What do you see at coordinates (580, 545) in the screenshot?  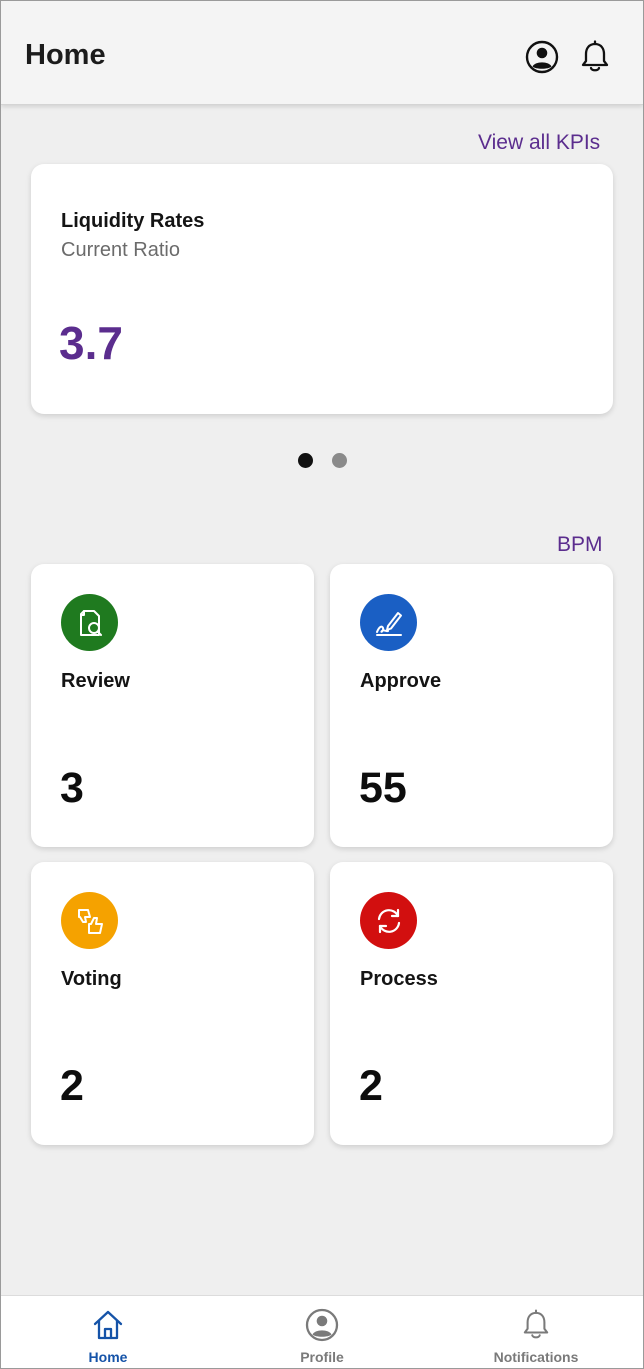 I see `bpm-section-link: BPM` at bounding box center [580, 545].